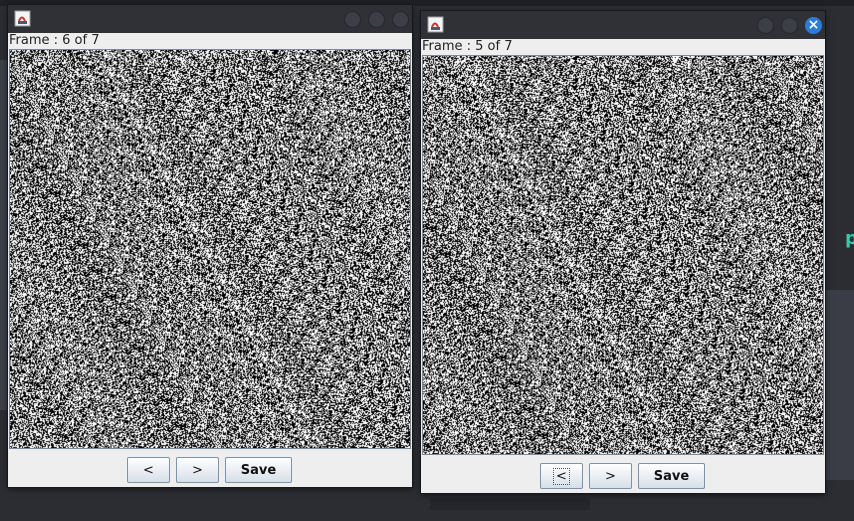 This screenshot has width=854, height=521. Describe the element at coordinates (54, 40) in the screenshot. I see `frame-counter-label: Frame : 6 of 7` at that location.